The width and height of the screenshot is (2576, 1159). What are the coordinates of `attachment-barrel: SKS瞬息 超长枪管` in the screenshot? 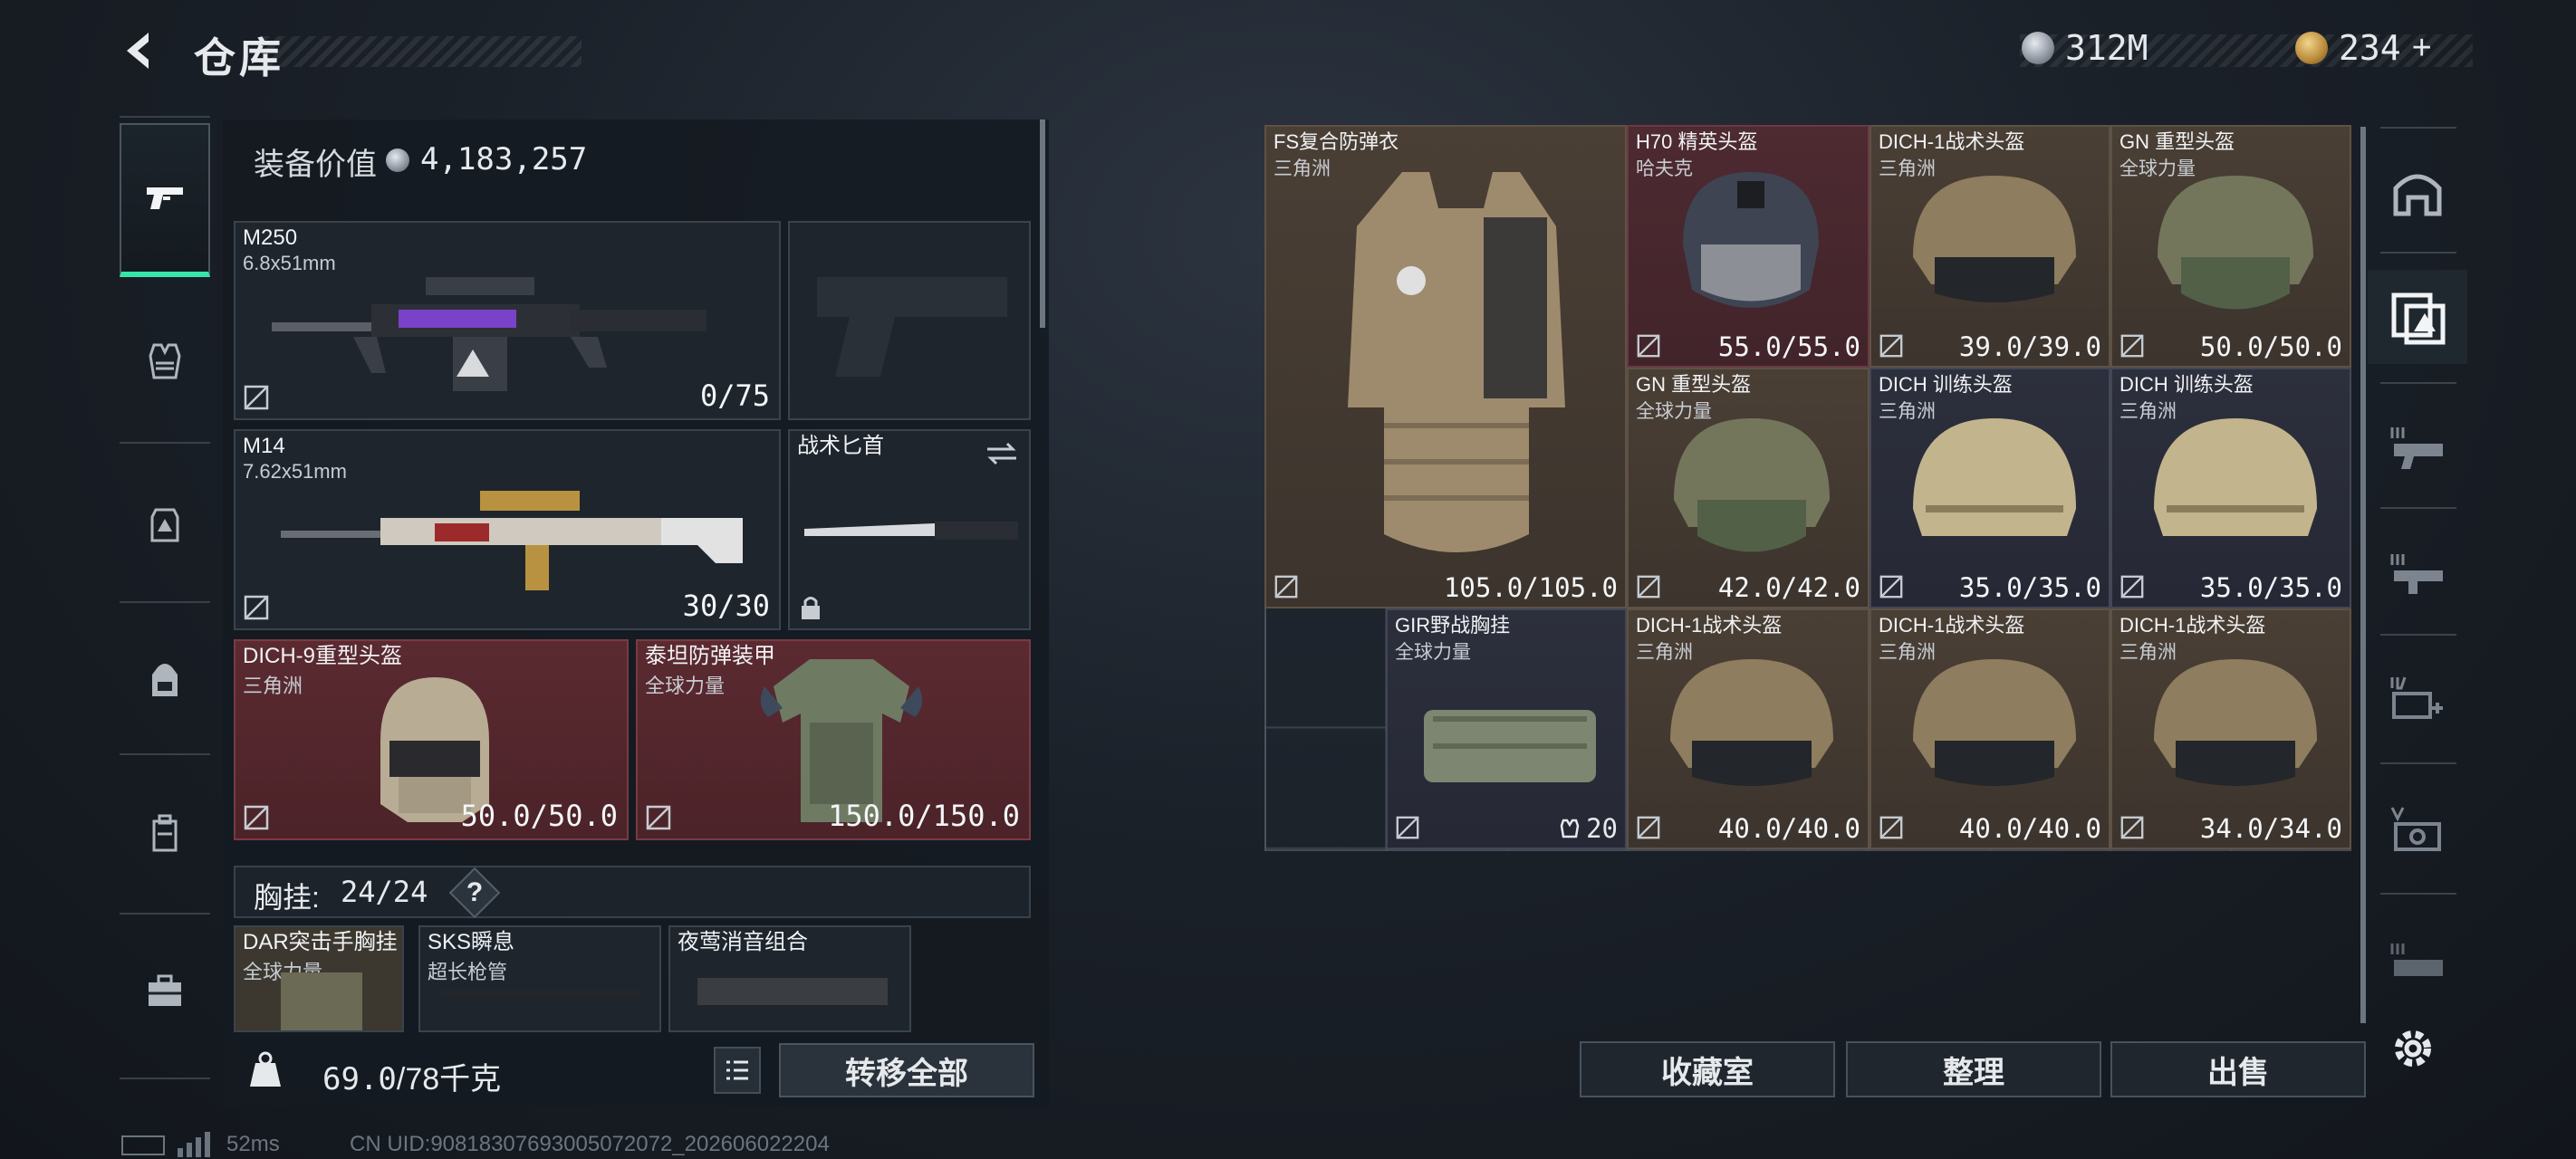 It's located at (539, 978).